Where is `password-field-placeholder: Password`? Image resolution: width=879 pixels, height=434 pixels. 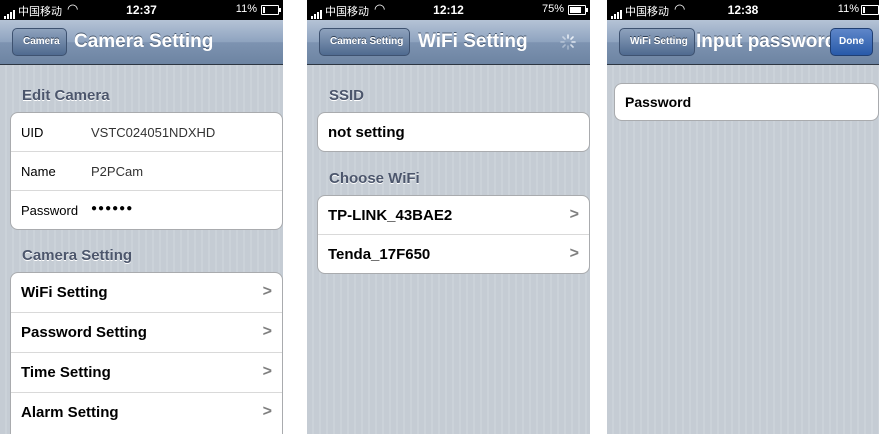 password-field-placeholder: Password is located at coordinates (658, 102).